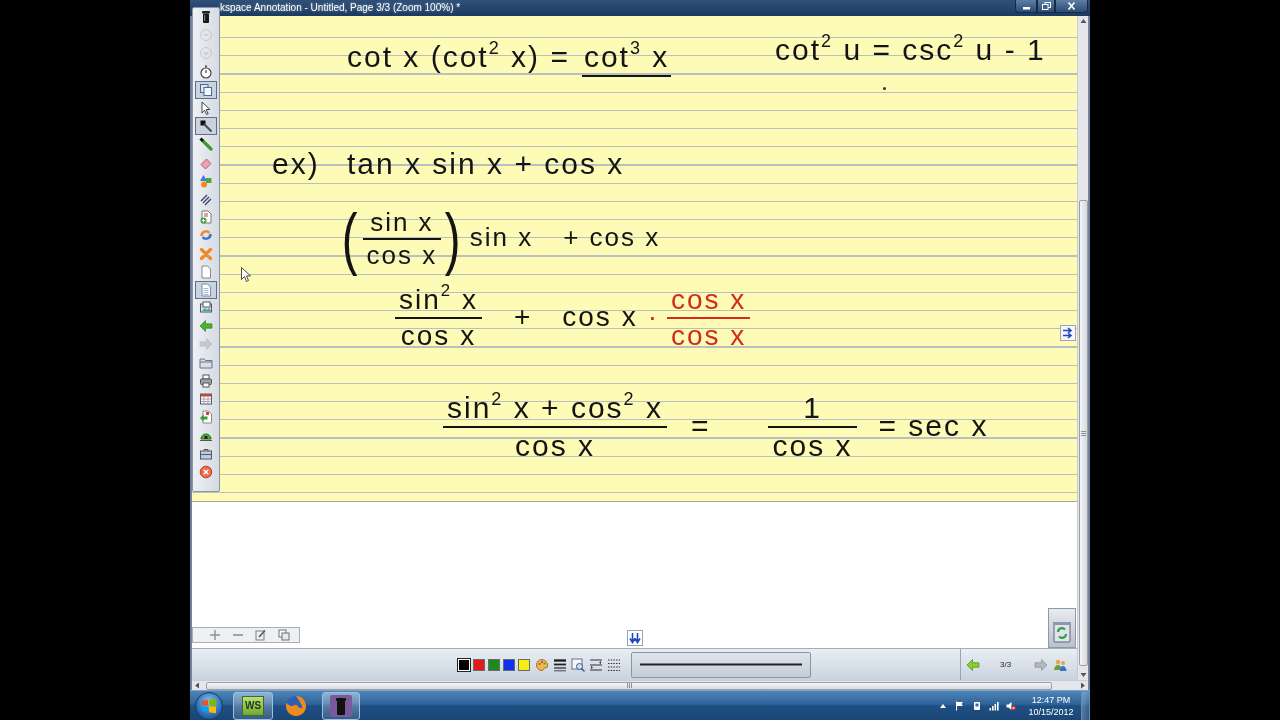 The height and width of the screenshot is (720, 1280). Describe the element at coordinates (1060, 664) in the screenshot. I see `people-icon` at that location.